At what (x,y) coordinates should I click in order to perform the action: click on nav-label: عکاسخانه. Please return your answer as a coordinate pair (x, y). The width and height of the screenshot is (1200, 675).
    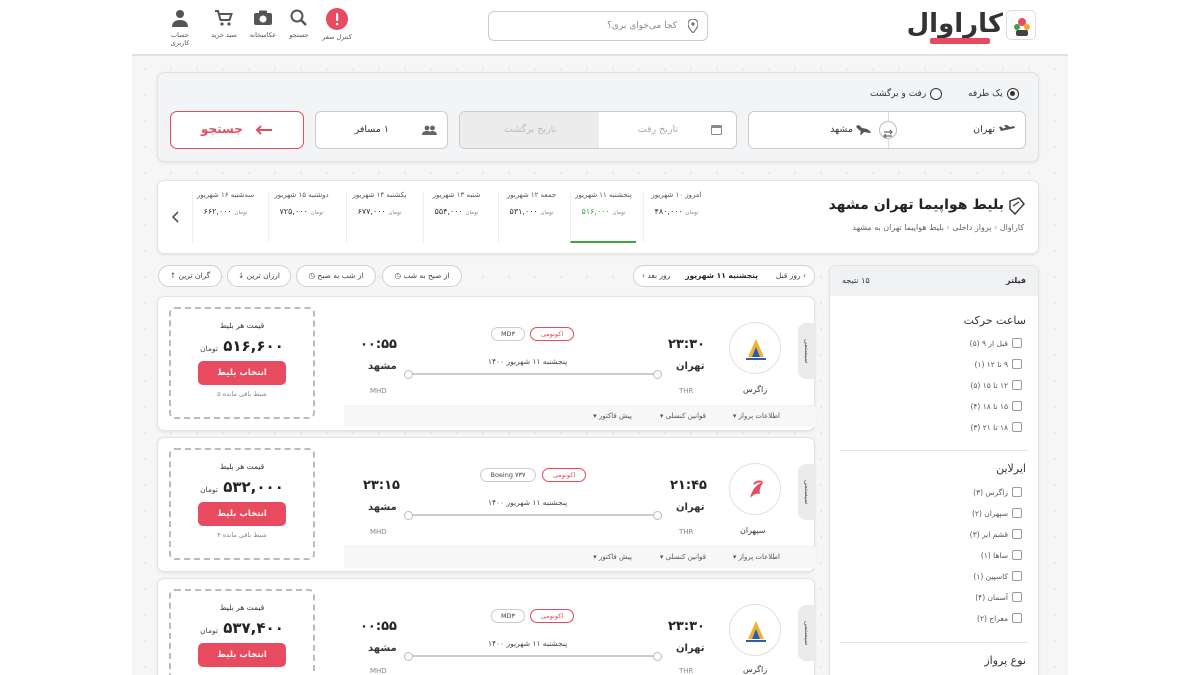
    Looking at the image, I should click on (263, 35).